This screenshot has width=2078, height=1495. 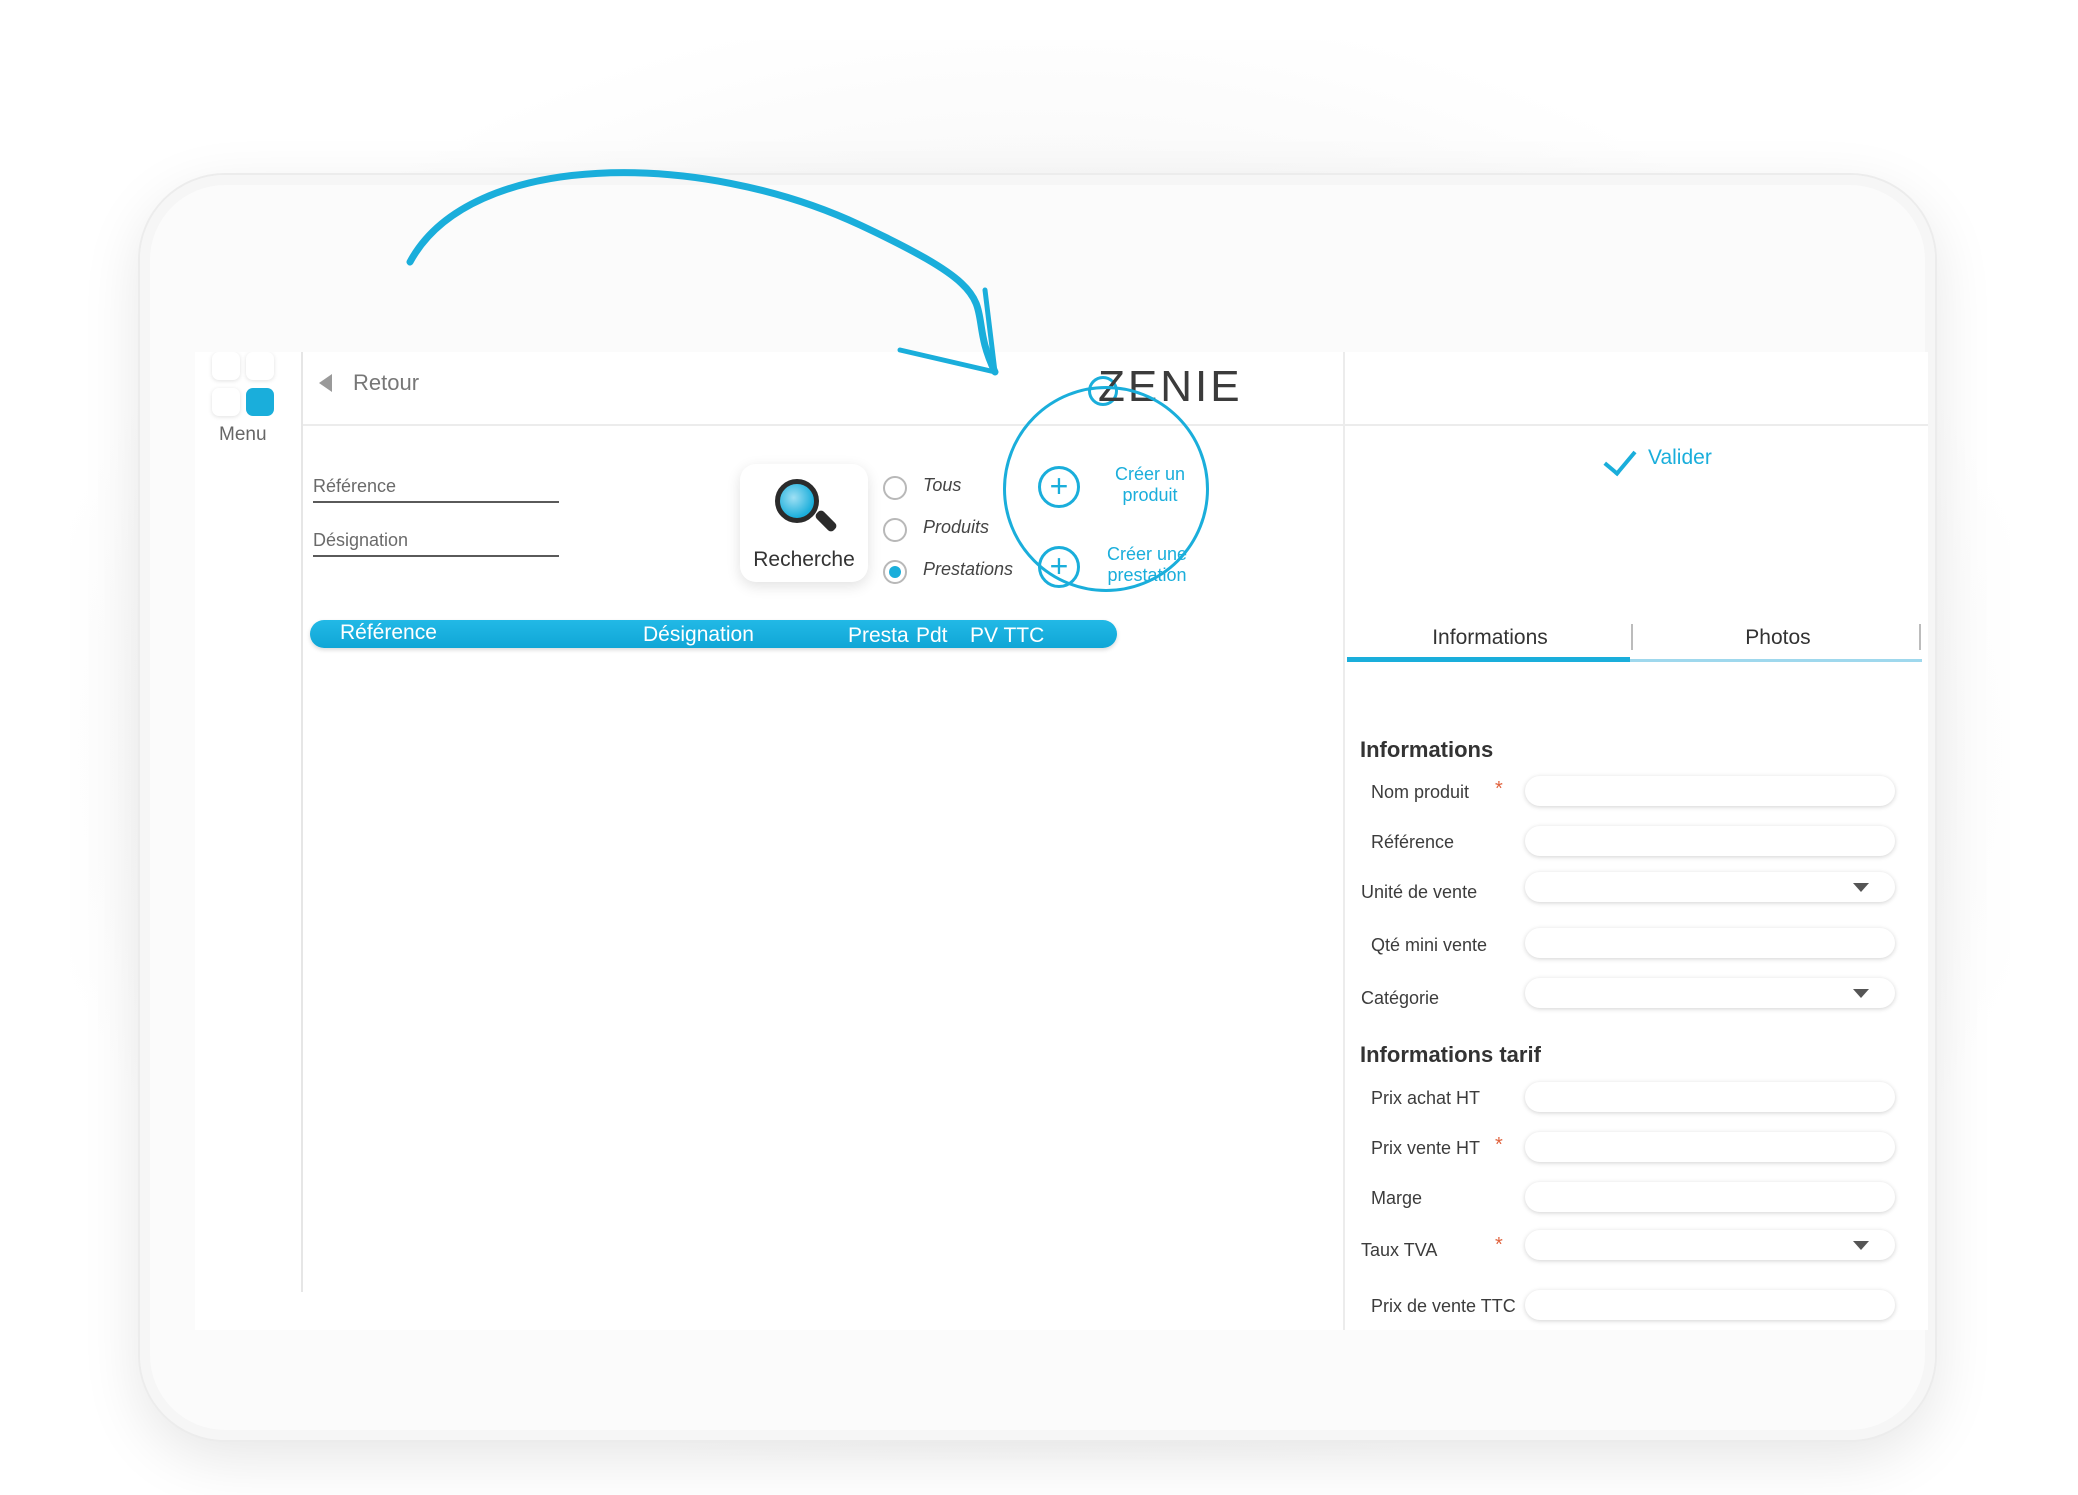 I want to click on filter-products-label: Produits, so click(x=956, y=527).